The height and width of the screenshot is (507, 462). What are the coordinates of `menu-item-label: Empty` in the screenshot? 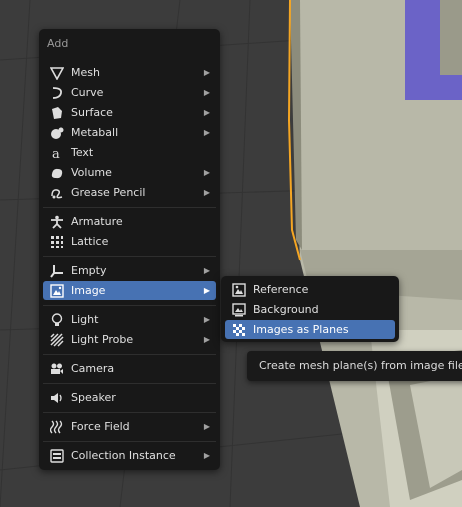 It's located at (89, 270).